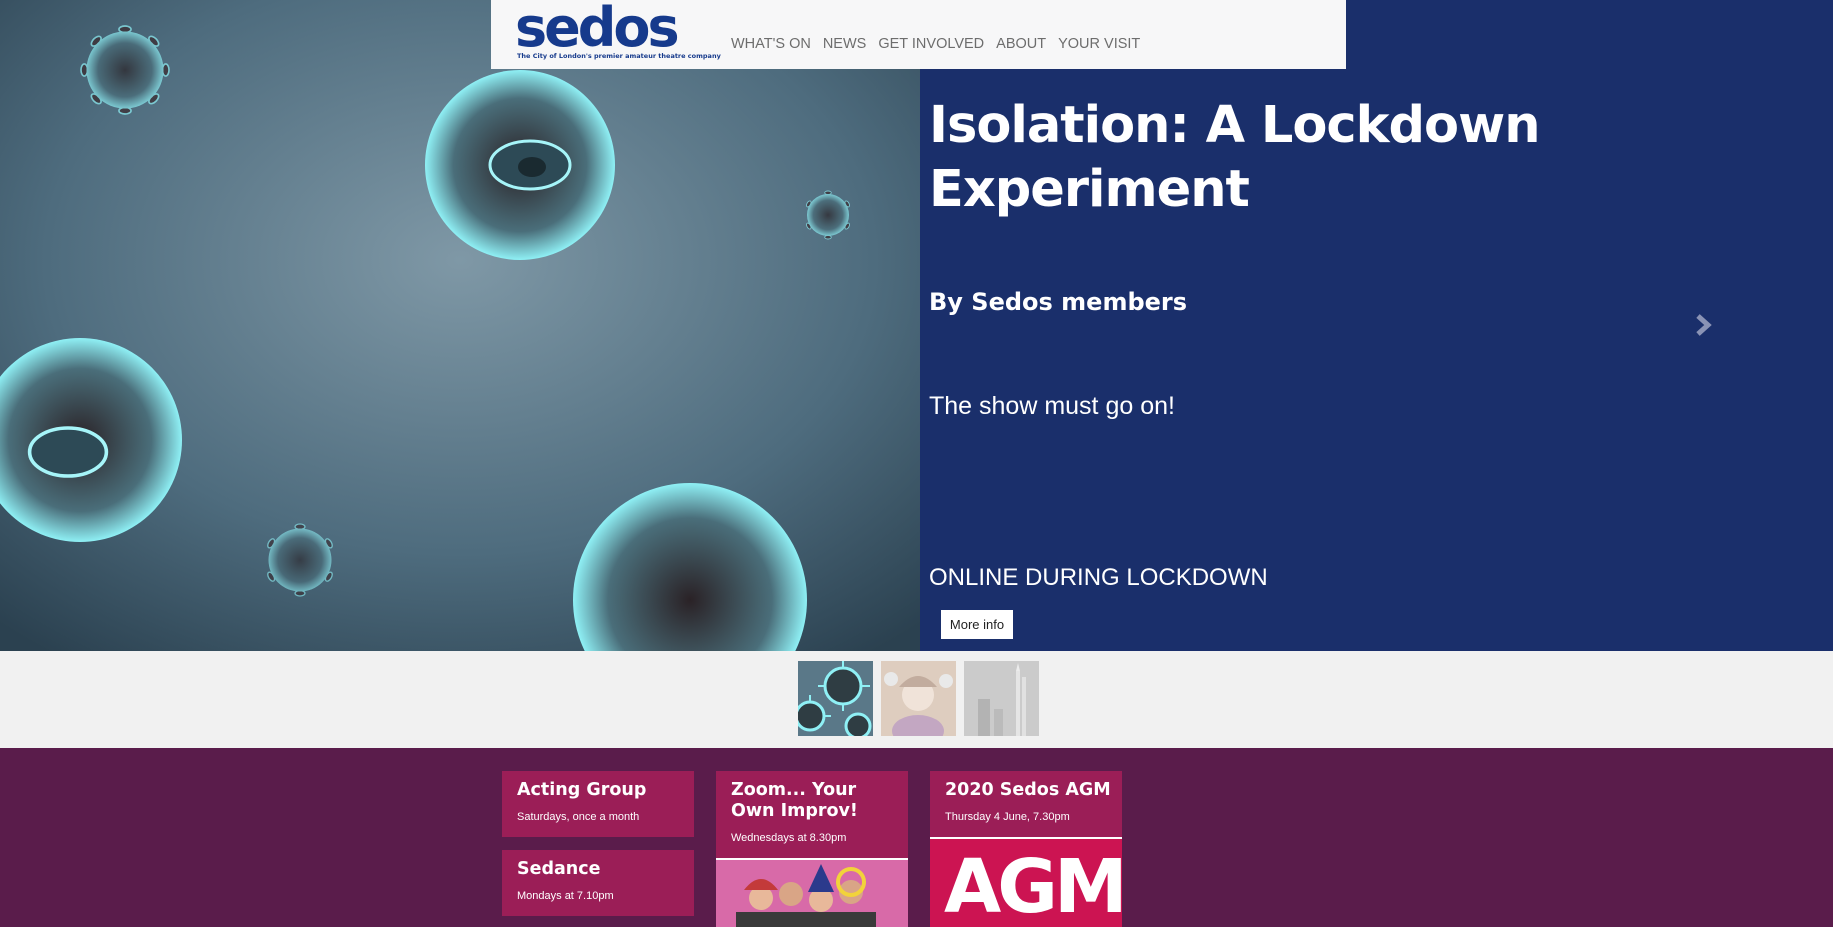 The height and width of the screenshot is (927, 1833). I want to click on event-title: Zoom... Your Own Improv!, so click(794, 800).